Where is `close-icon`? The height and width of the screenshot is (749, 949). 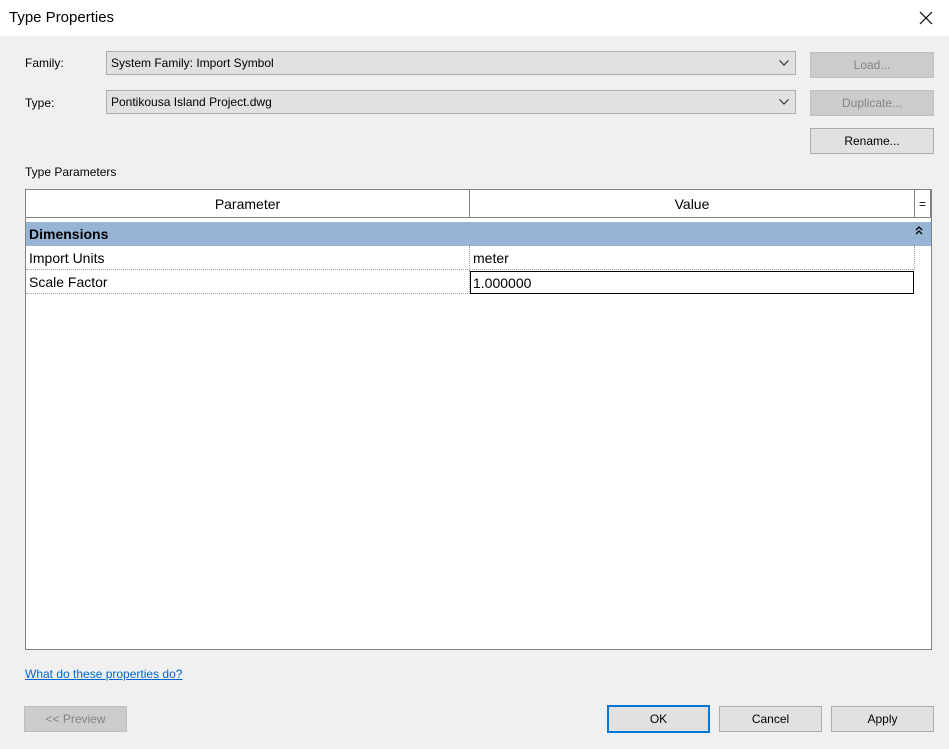 close-icon is located at coordinates (926, 18).